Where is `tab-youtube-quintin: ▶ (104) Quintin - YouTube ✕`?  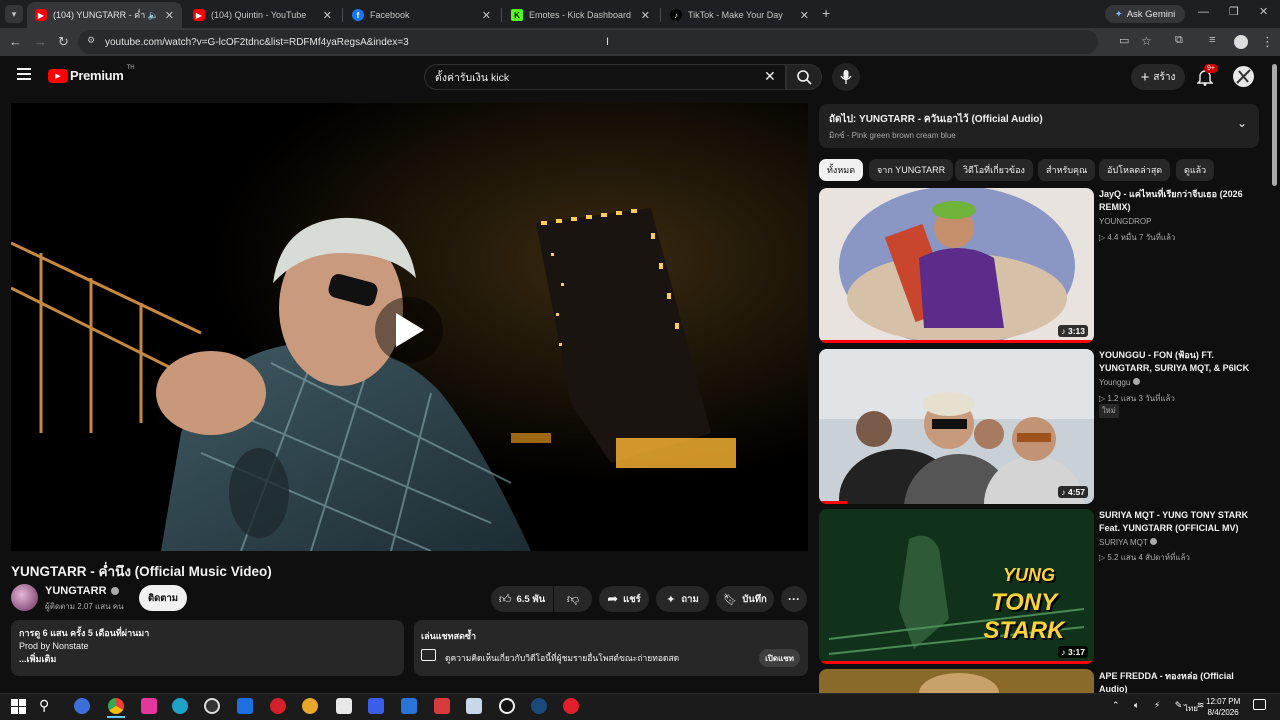
tab-youtube-quintin: ▶ (104) Quintin - YouTube ✕ is located at coordinates (262, 15).